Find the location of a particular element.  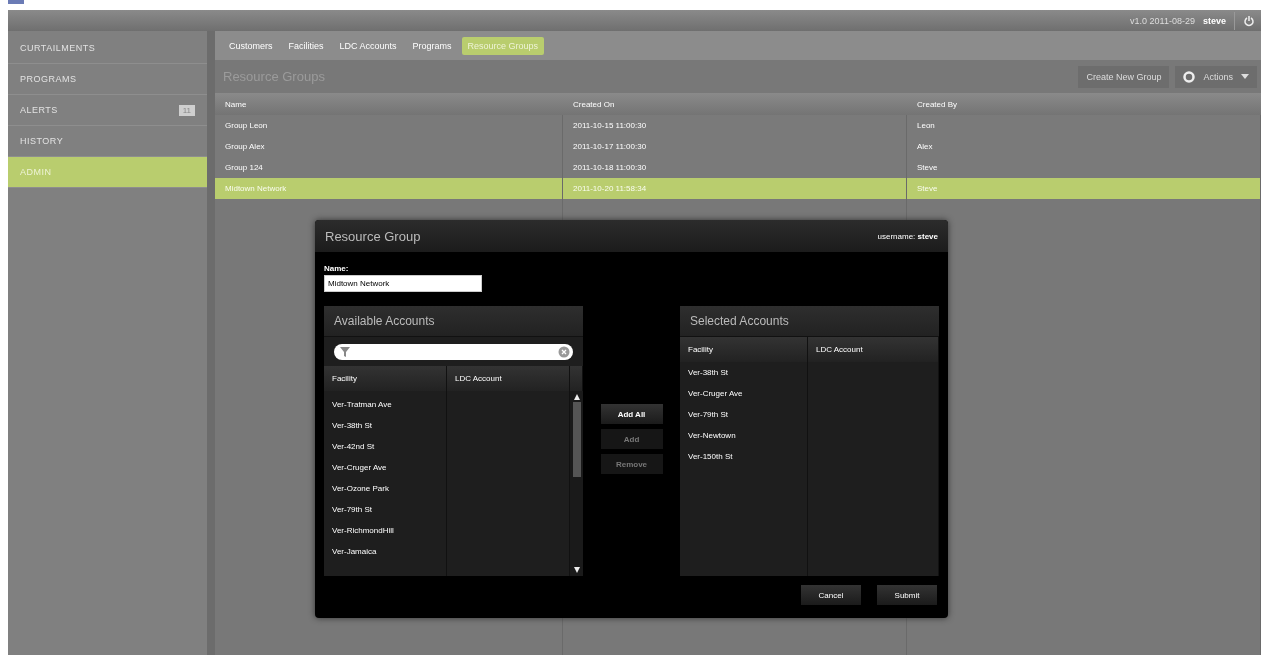

facility-item: Ver-42nd St is located at coordinates (385, 446).